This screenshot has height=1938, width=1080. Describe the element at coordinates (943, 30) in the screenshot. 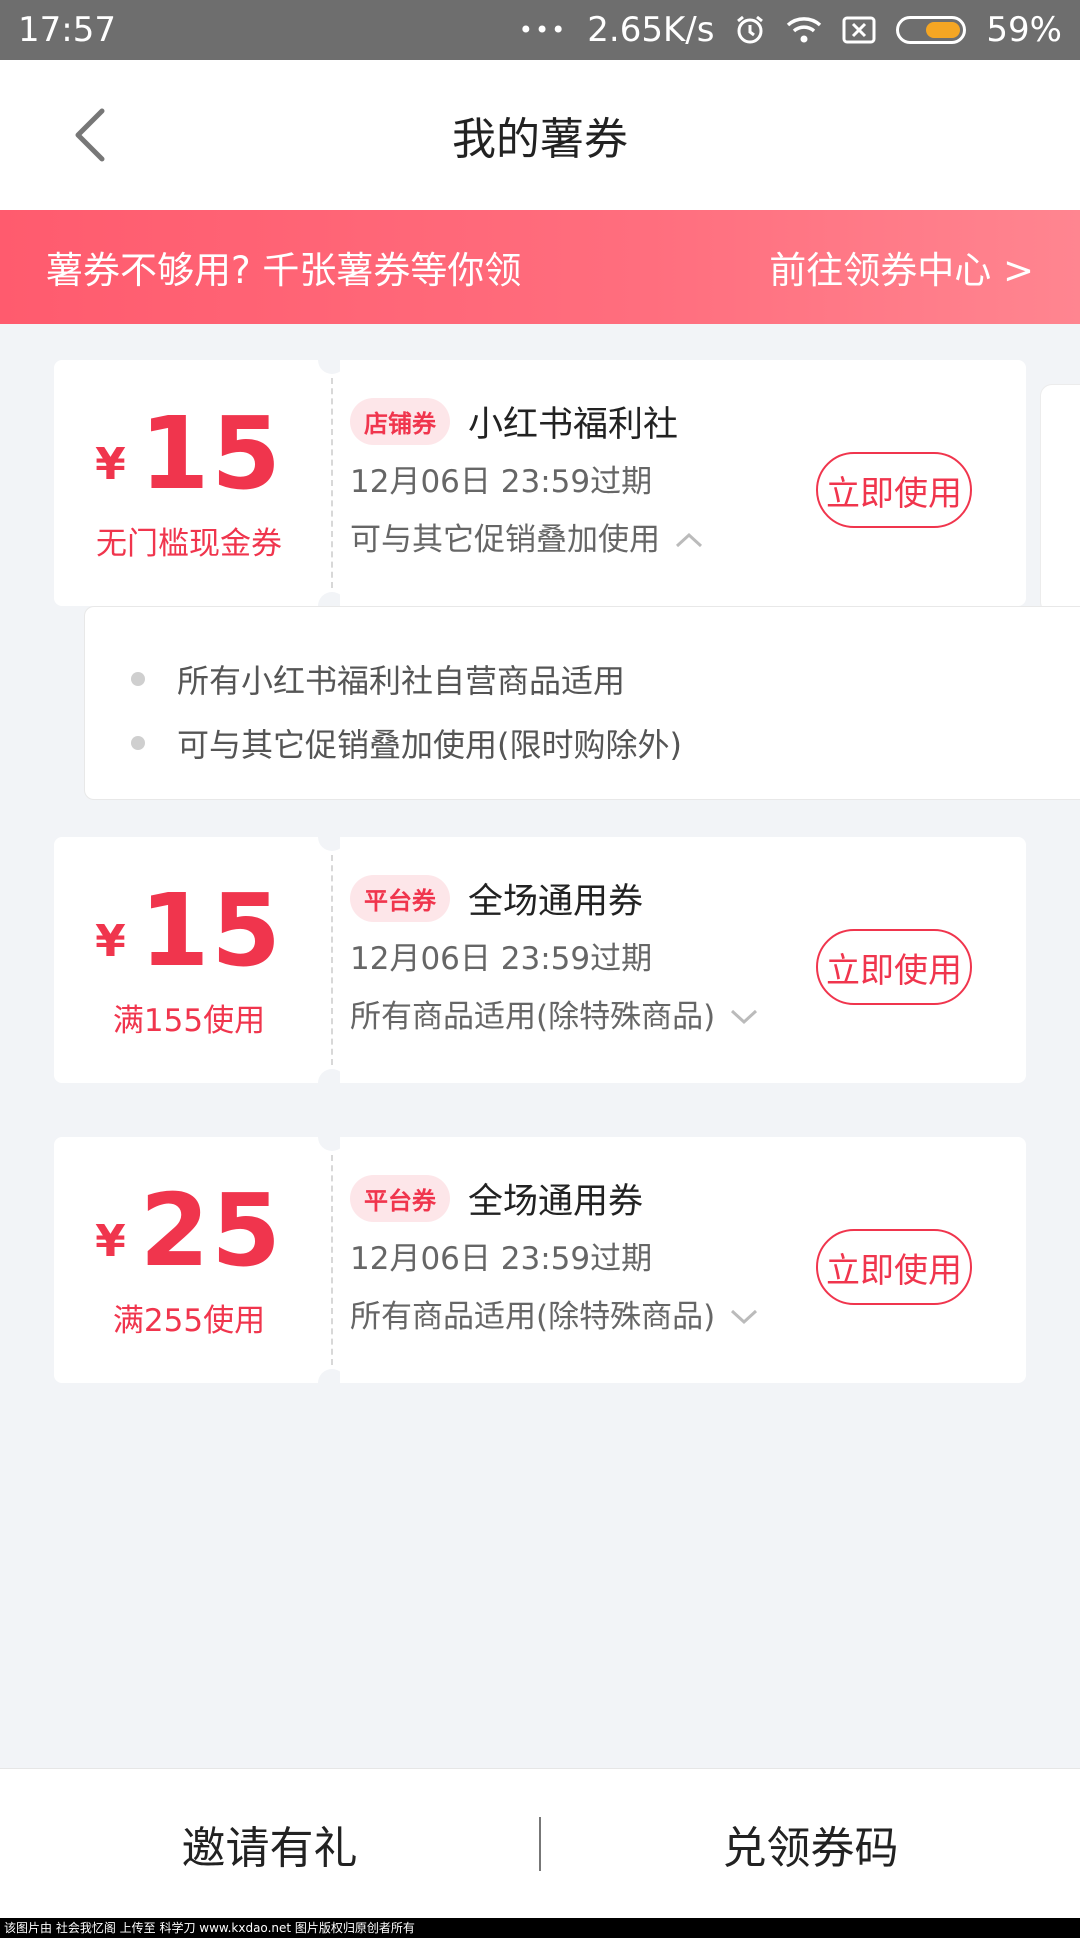

I see `battery-fill` at that location.